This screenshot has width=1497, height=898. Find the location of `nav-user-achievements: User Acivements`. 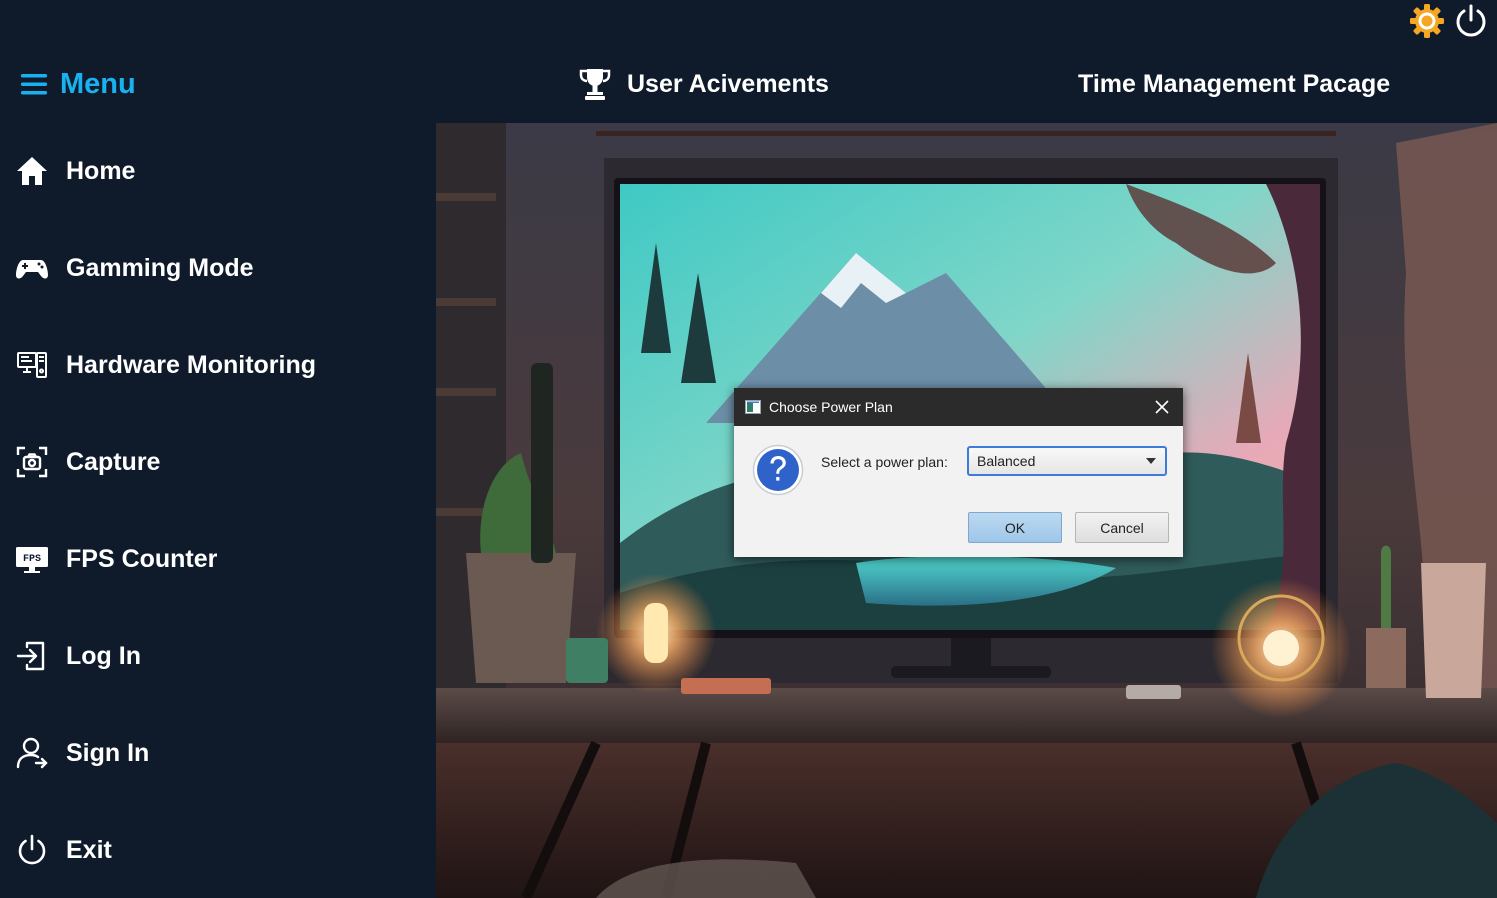

nav-user-achievements: User Acivements is located at coordinates (704, 84).